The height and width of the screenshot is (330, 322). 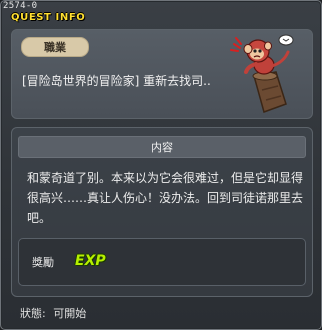 What do you see at coordinates (43, 262) in the screenshot?
I see `reward-label: 獎勵` at bounding box center [43, 262].